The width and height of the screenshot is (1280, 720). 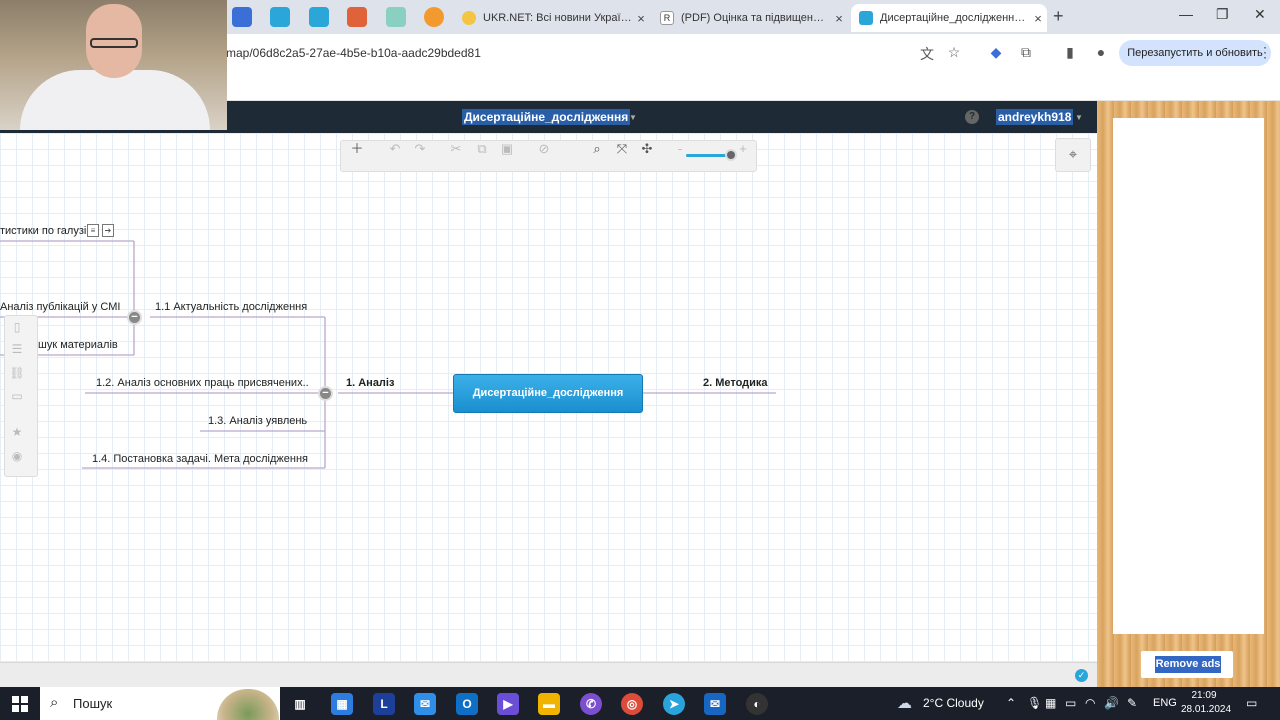 What do you see at coordinates (17, 328) in the screenshot?
I see `note-icon: ▯` at bounding box center [17, 328].